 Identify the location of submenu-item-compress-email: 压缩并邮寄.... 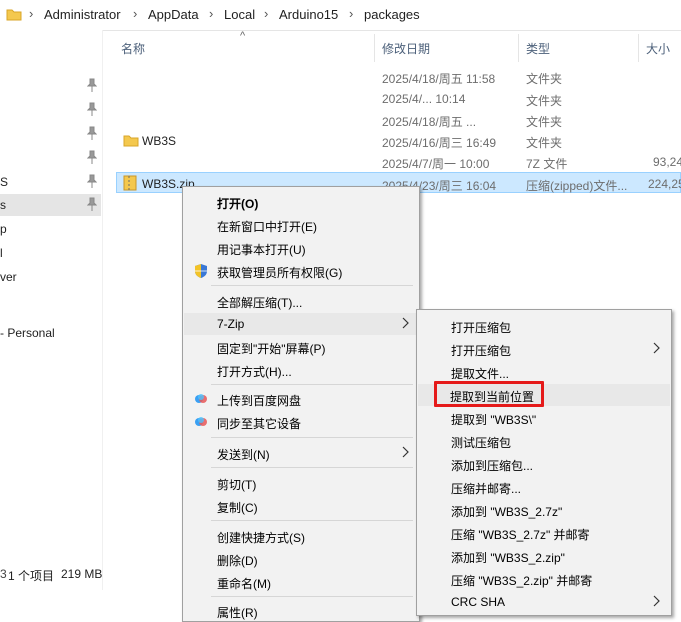
(544, 487).